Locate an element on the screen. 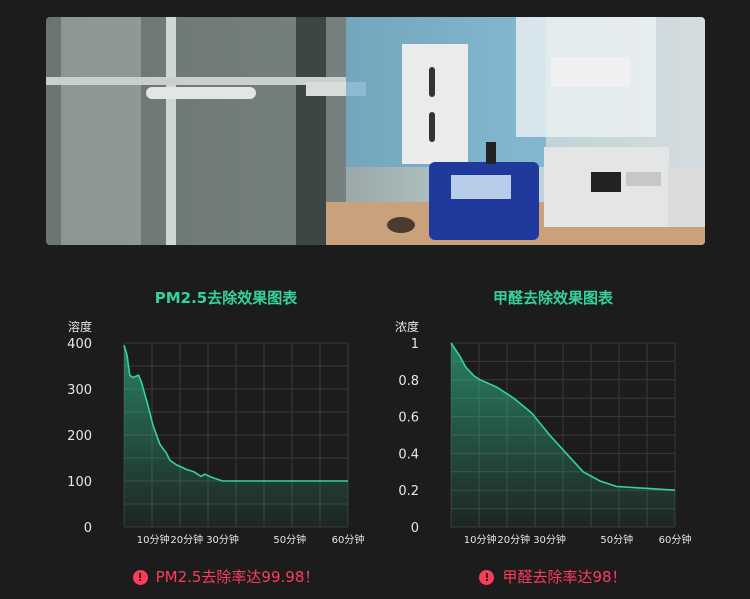 This screenshot has height=599, width=750. formaldehyde-result: ! 甲醛去除率达98！ is located at coordinates (553, 576).